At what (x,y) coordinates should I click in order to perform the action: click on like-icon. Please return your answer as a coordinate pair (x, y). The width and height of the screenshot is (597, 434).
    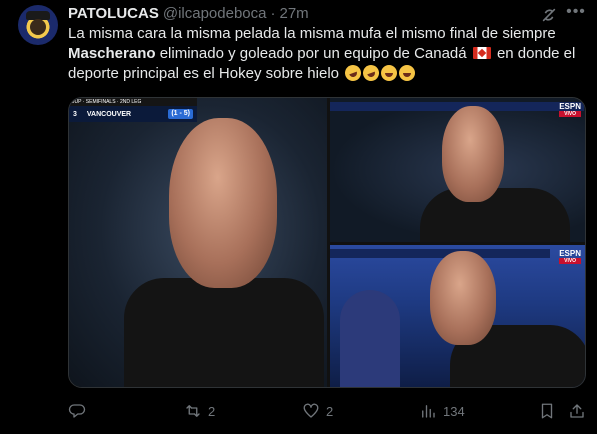
    Looking at the image, I should click on (311, 410).